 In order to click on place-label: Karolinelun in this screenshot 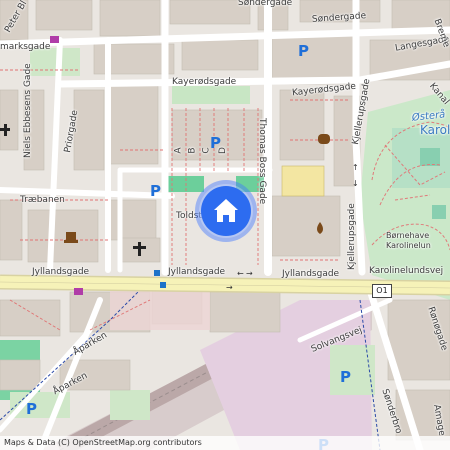, I will do `click(408, 245)`.